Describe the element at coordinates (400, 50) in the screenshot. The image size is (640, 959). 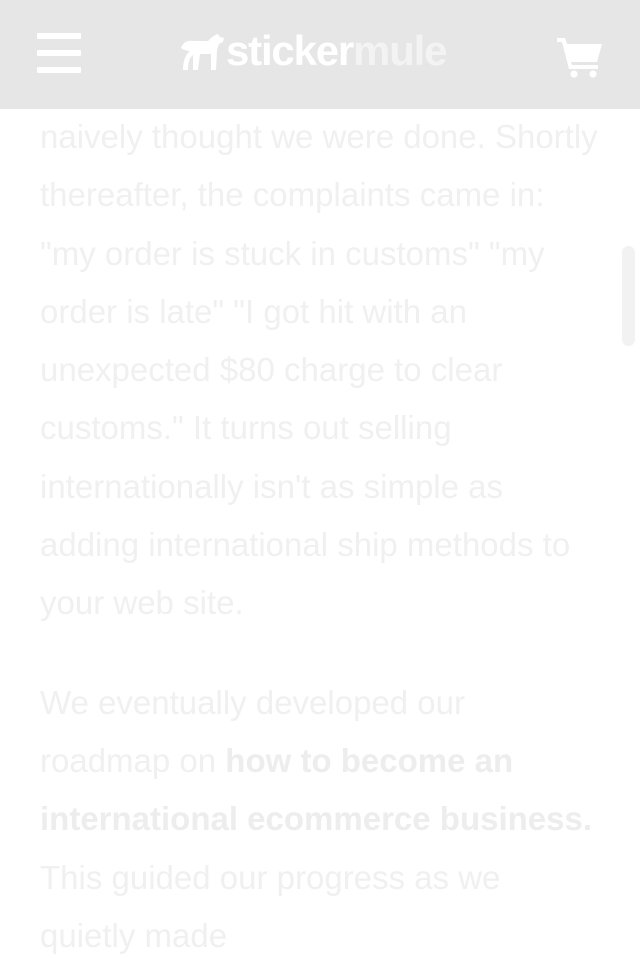
I see `logo-word-mule: mule` at that location.